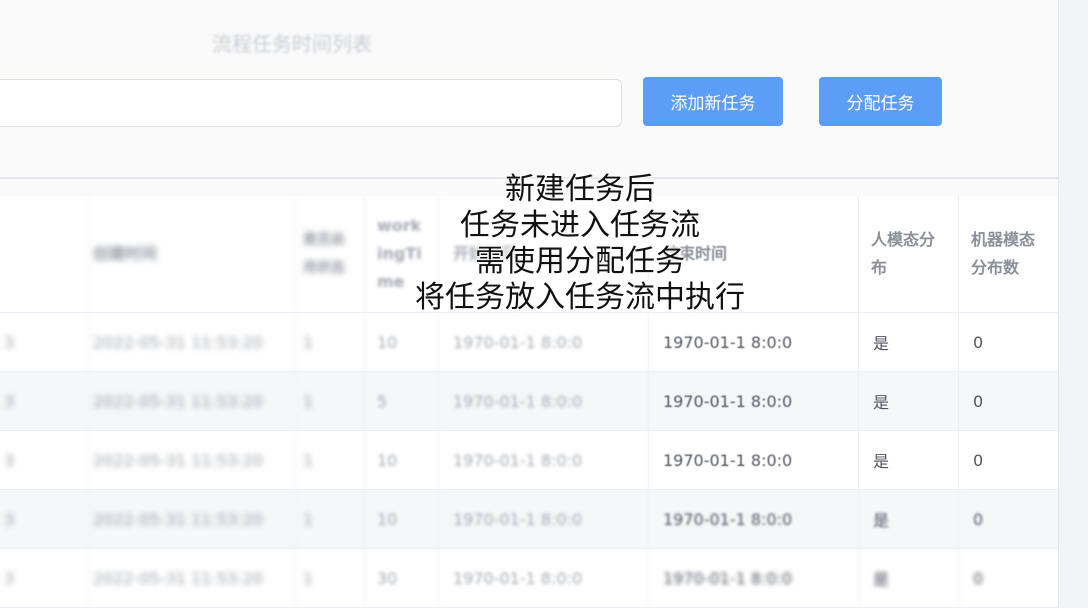 This screenshot has height=608, width=1088. Describe the element at coordinates (580, 297) in the screenshot. I see `overlay-line: 将任务放入任务流中执行` at that location.